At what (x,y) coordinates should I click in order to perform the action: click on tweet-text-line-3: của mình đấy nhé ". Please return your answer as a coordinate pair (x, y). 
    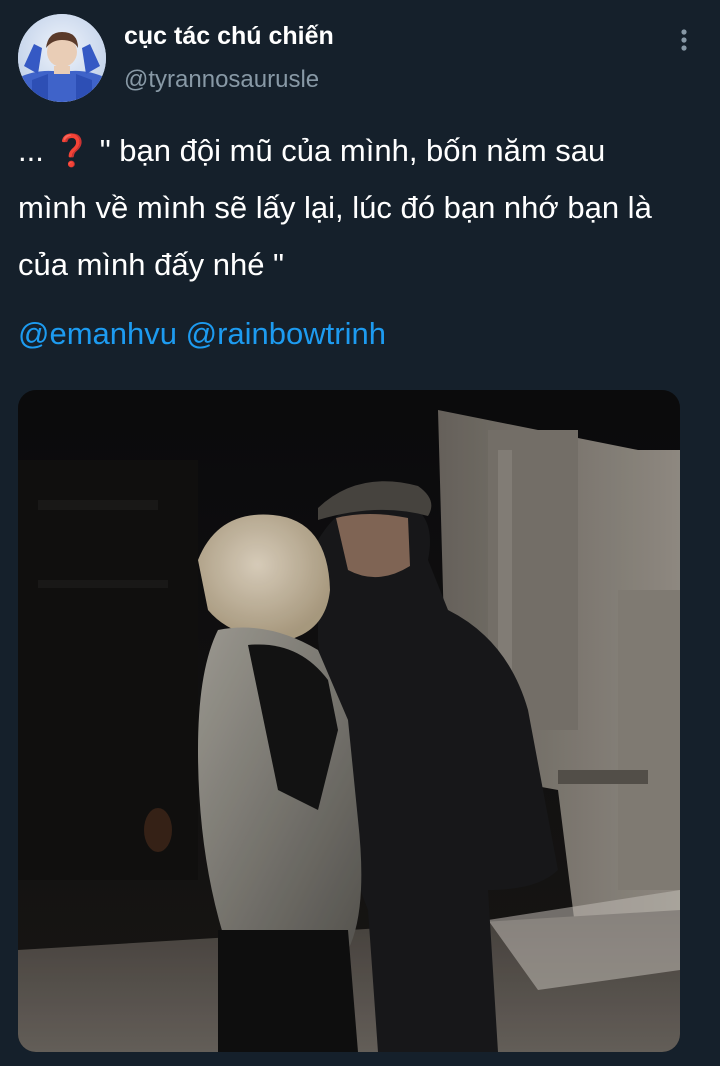
    Looking at the image, I should click on (151, 264).